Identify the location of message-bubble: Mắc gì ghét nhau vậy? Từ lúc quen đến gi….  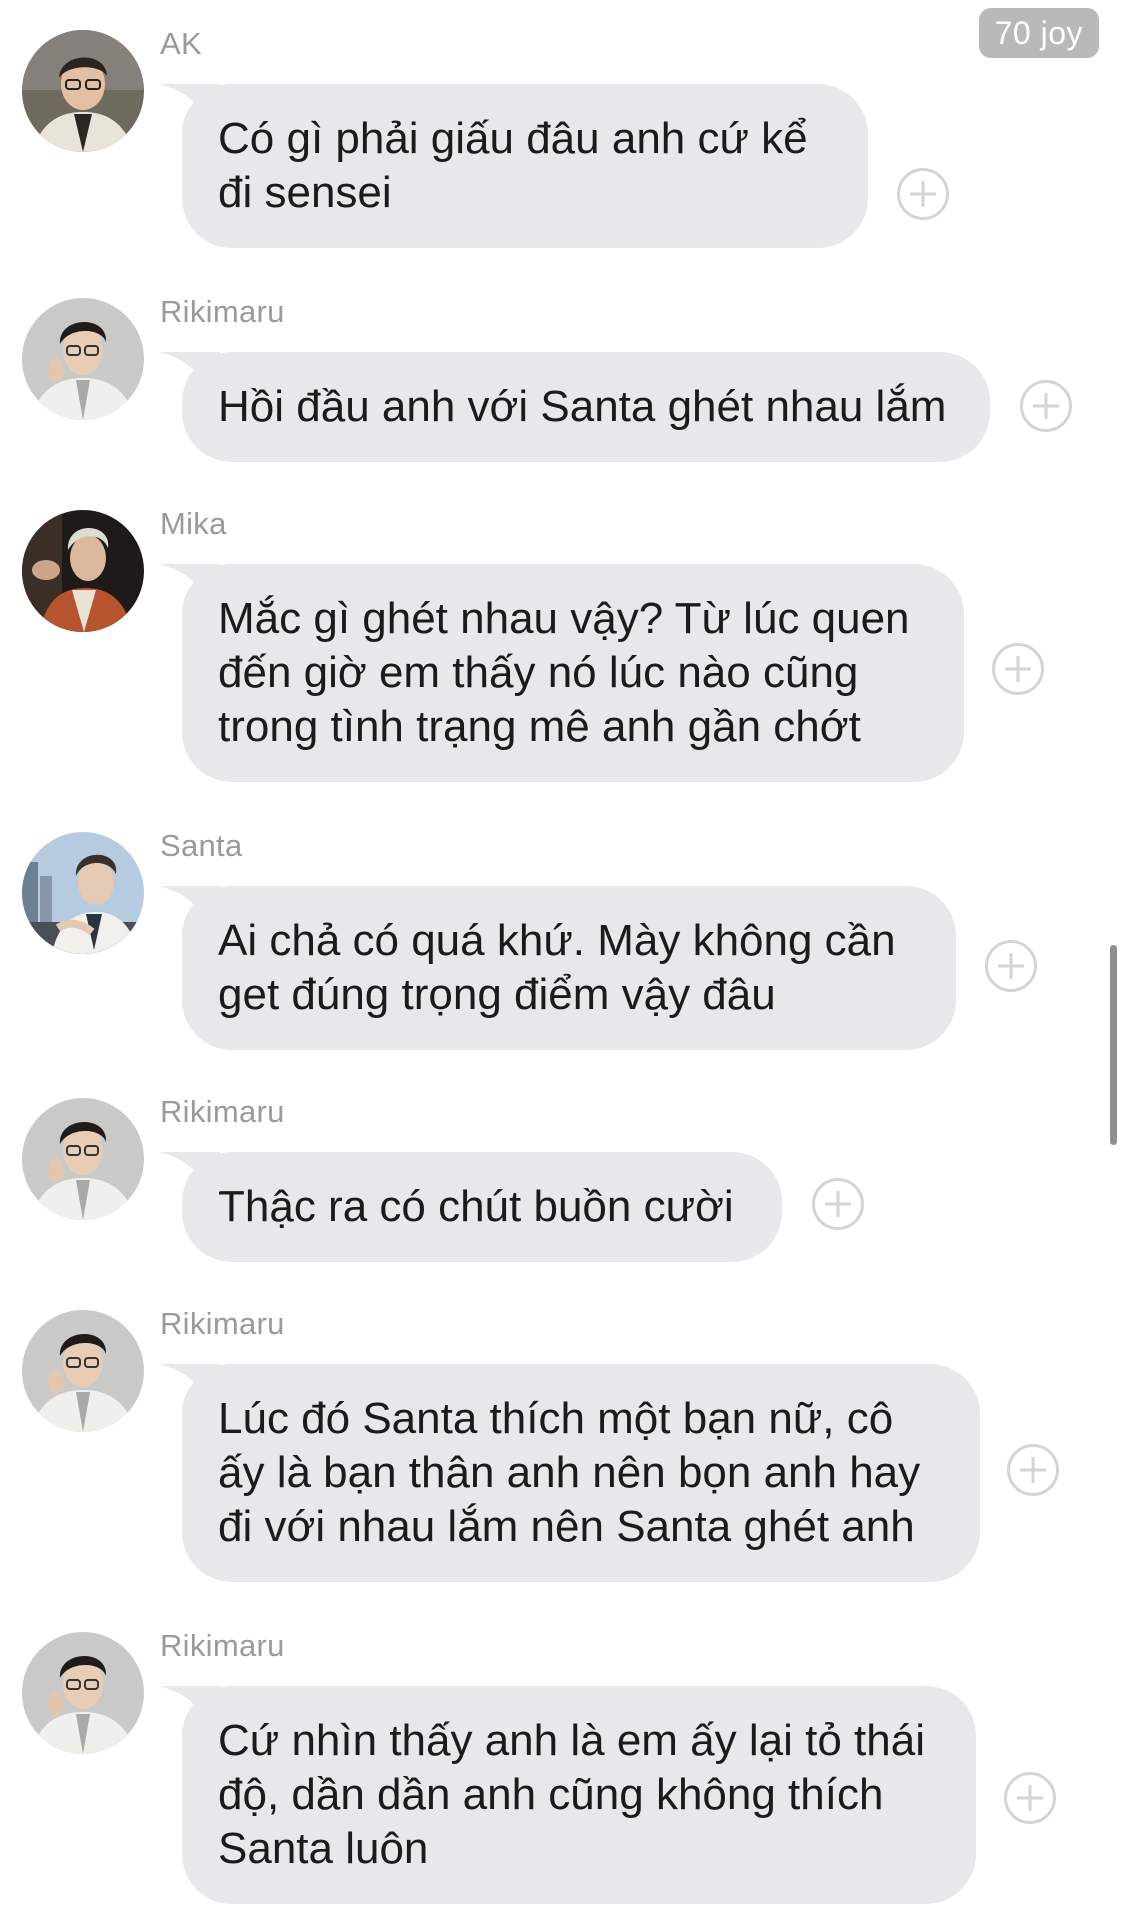
(573, 673).